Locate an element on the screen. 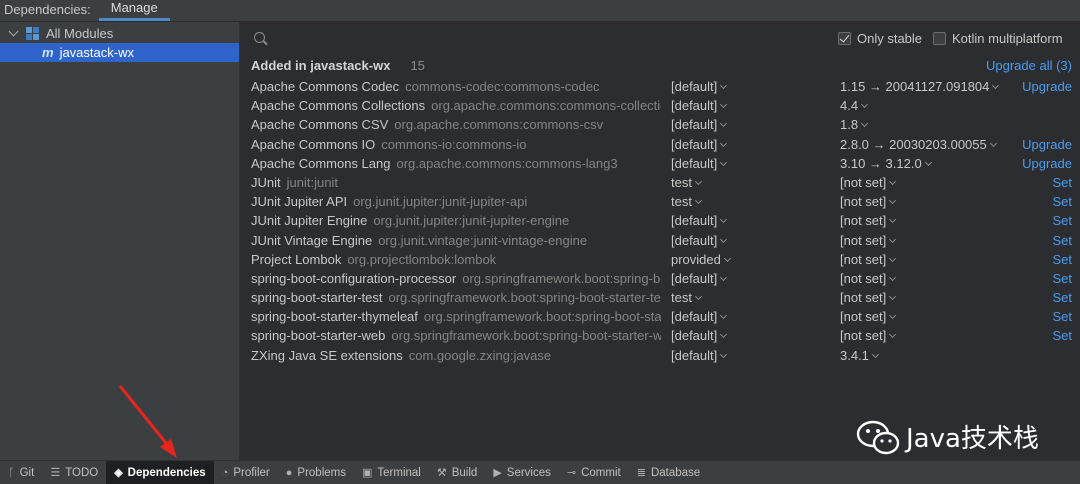  tool-window-git: ᚴ Git is located at coordinates (21, 472).